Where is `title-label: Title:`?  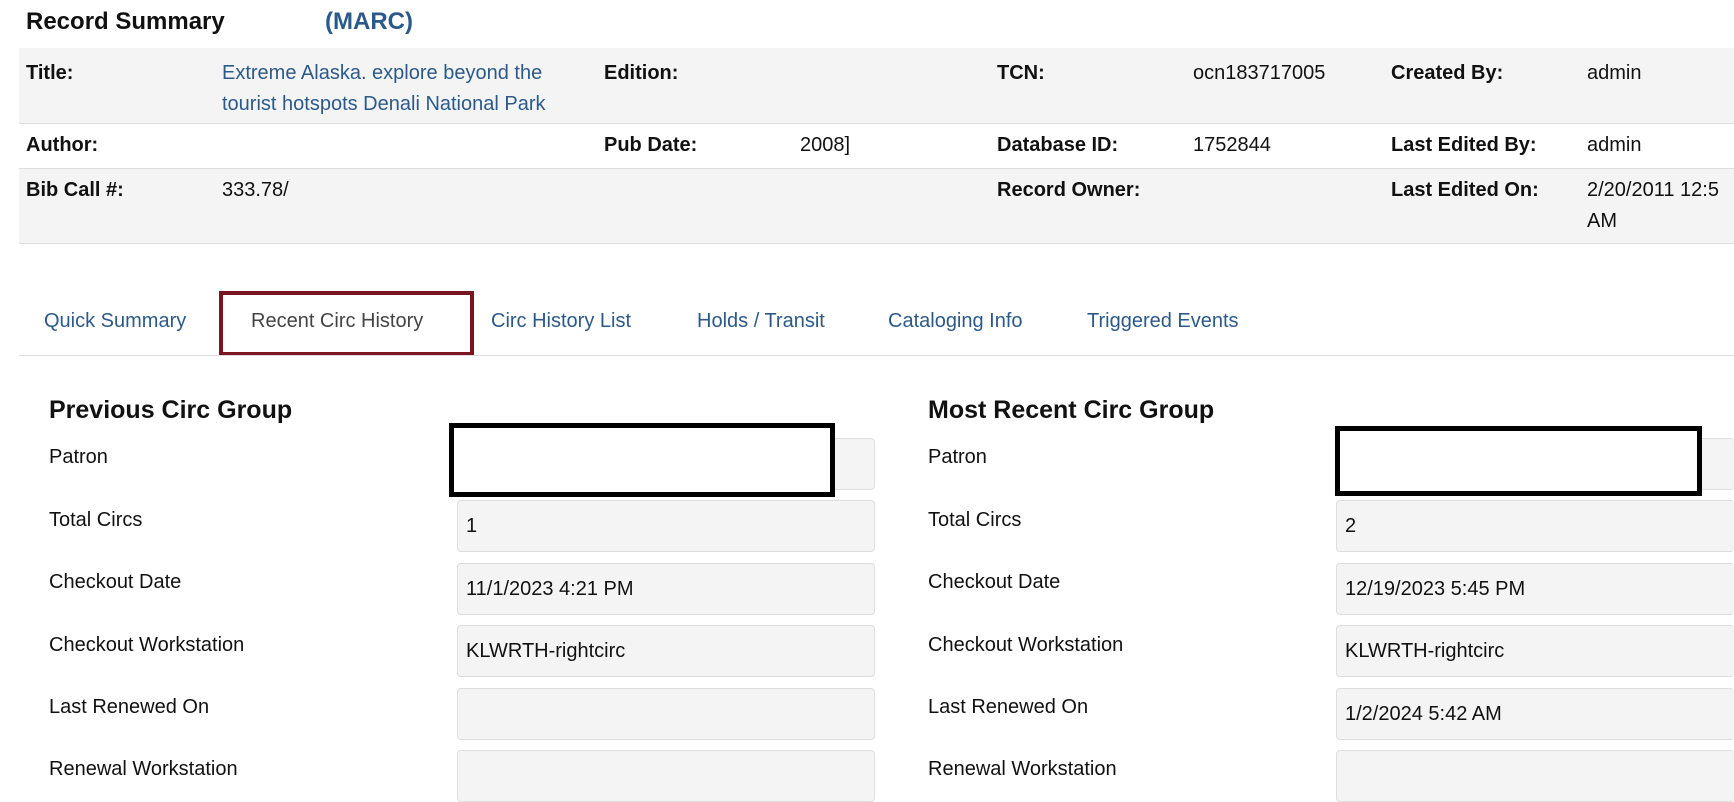
title-label: Title: is located at coordinates (50, 73).